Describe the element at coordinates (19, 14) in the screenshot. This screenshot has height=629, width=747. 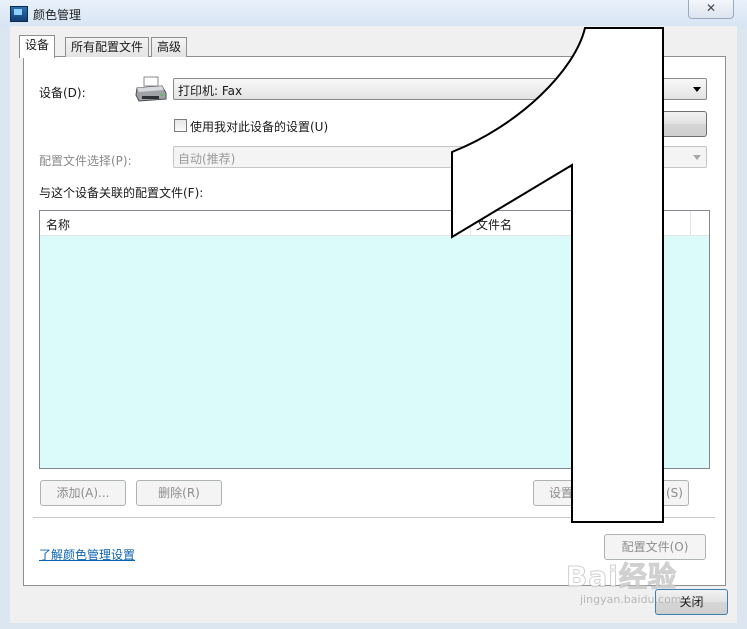
I see `color-management-app-icon` at that location.